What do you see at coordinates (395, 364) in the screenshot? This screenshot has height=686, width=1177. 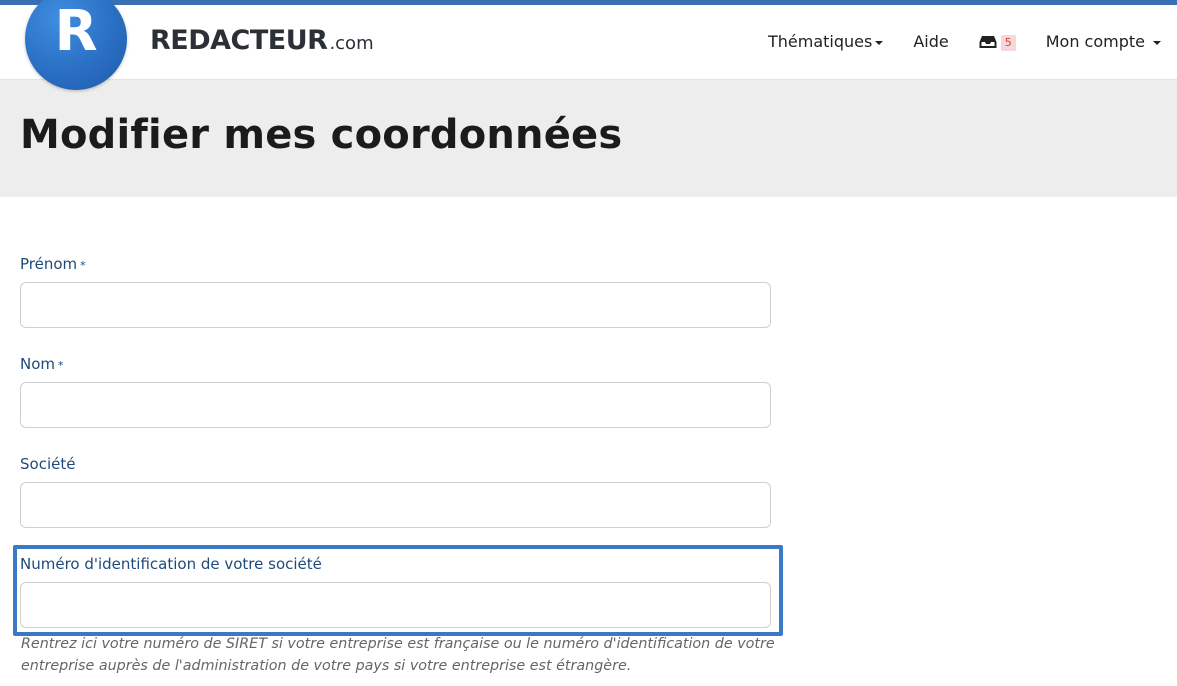 I see `nom-label: Nom *` at bounding box center [395, 364].